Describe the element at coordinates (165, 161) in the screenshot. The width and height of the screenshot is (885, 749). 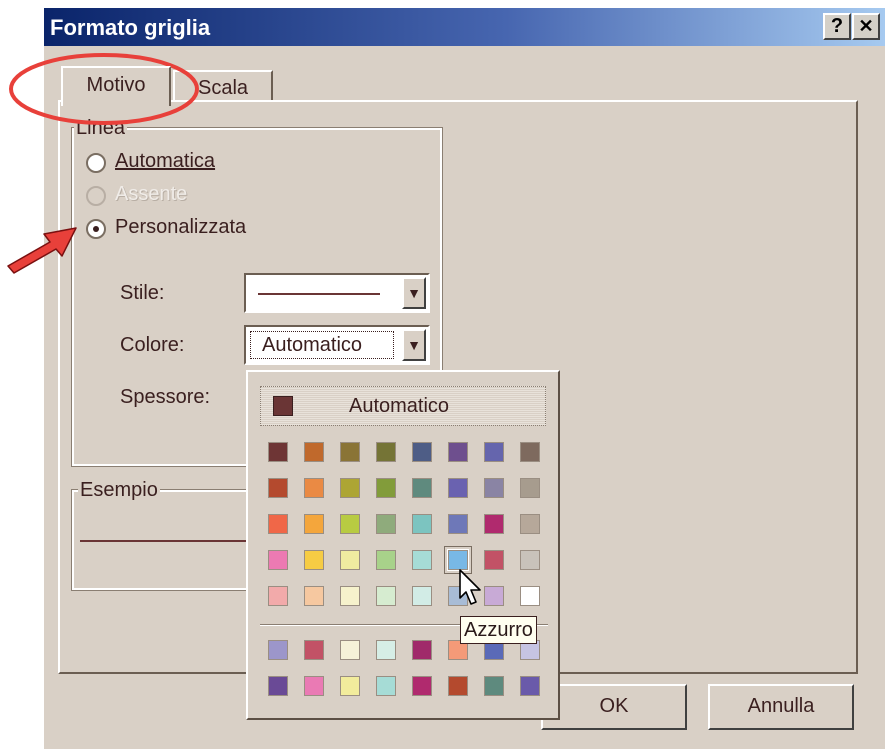
I see `label-automatica: Automatica` at that location.